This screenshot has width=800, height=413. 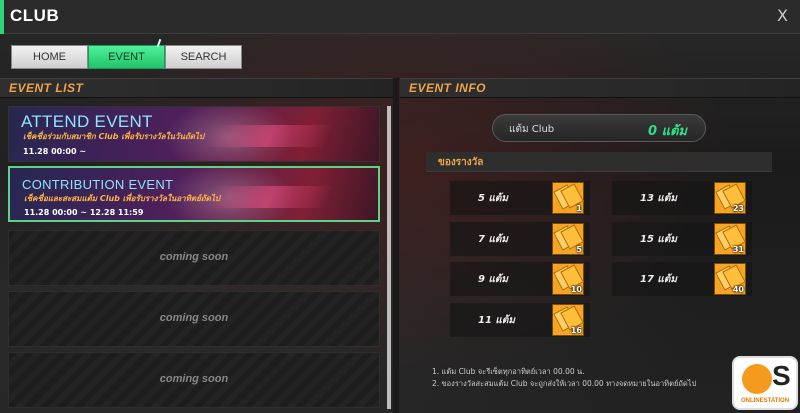 What do you see at coordinates (84, 212) in the screenshot?
I see `event-dates: 11.28 00:00 ~ 12.28 11:59` at bounding box center [84, 212].